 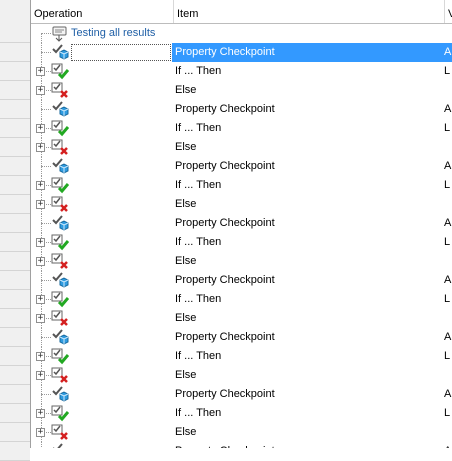 I want to click on operation-cell: Testing all results, so click(x=101, y=33).